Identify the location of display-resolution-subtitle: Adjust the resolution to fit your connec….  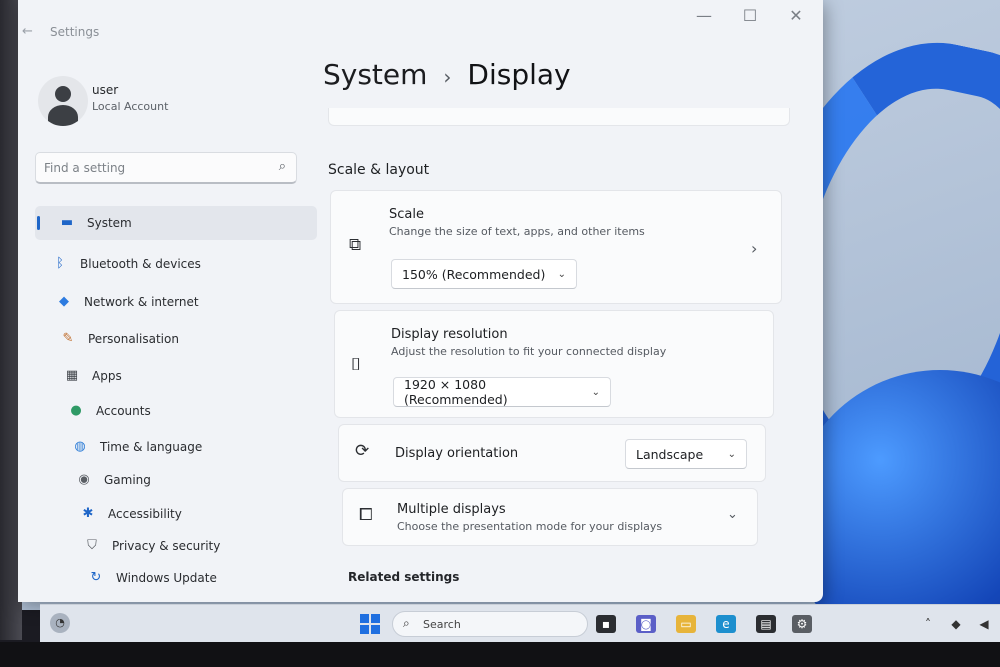
(529, 351).